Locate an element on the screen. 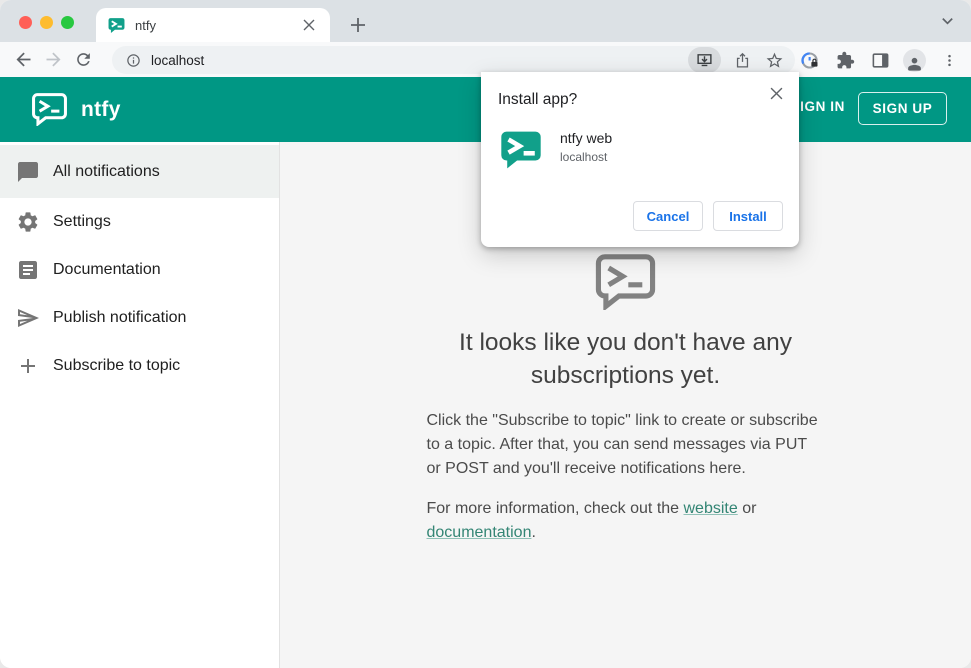 The image size is (971, 668). cancel-button: Cancel is located at coordinates (668, 216).